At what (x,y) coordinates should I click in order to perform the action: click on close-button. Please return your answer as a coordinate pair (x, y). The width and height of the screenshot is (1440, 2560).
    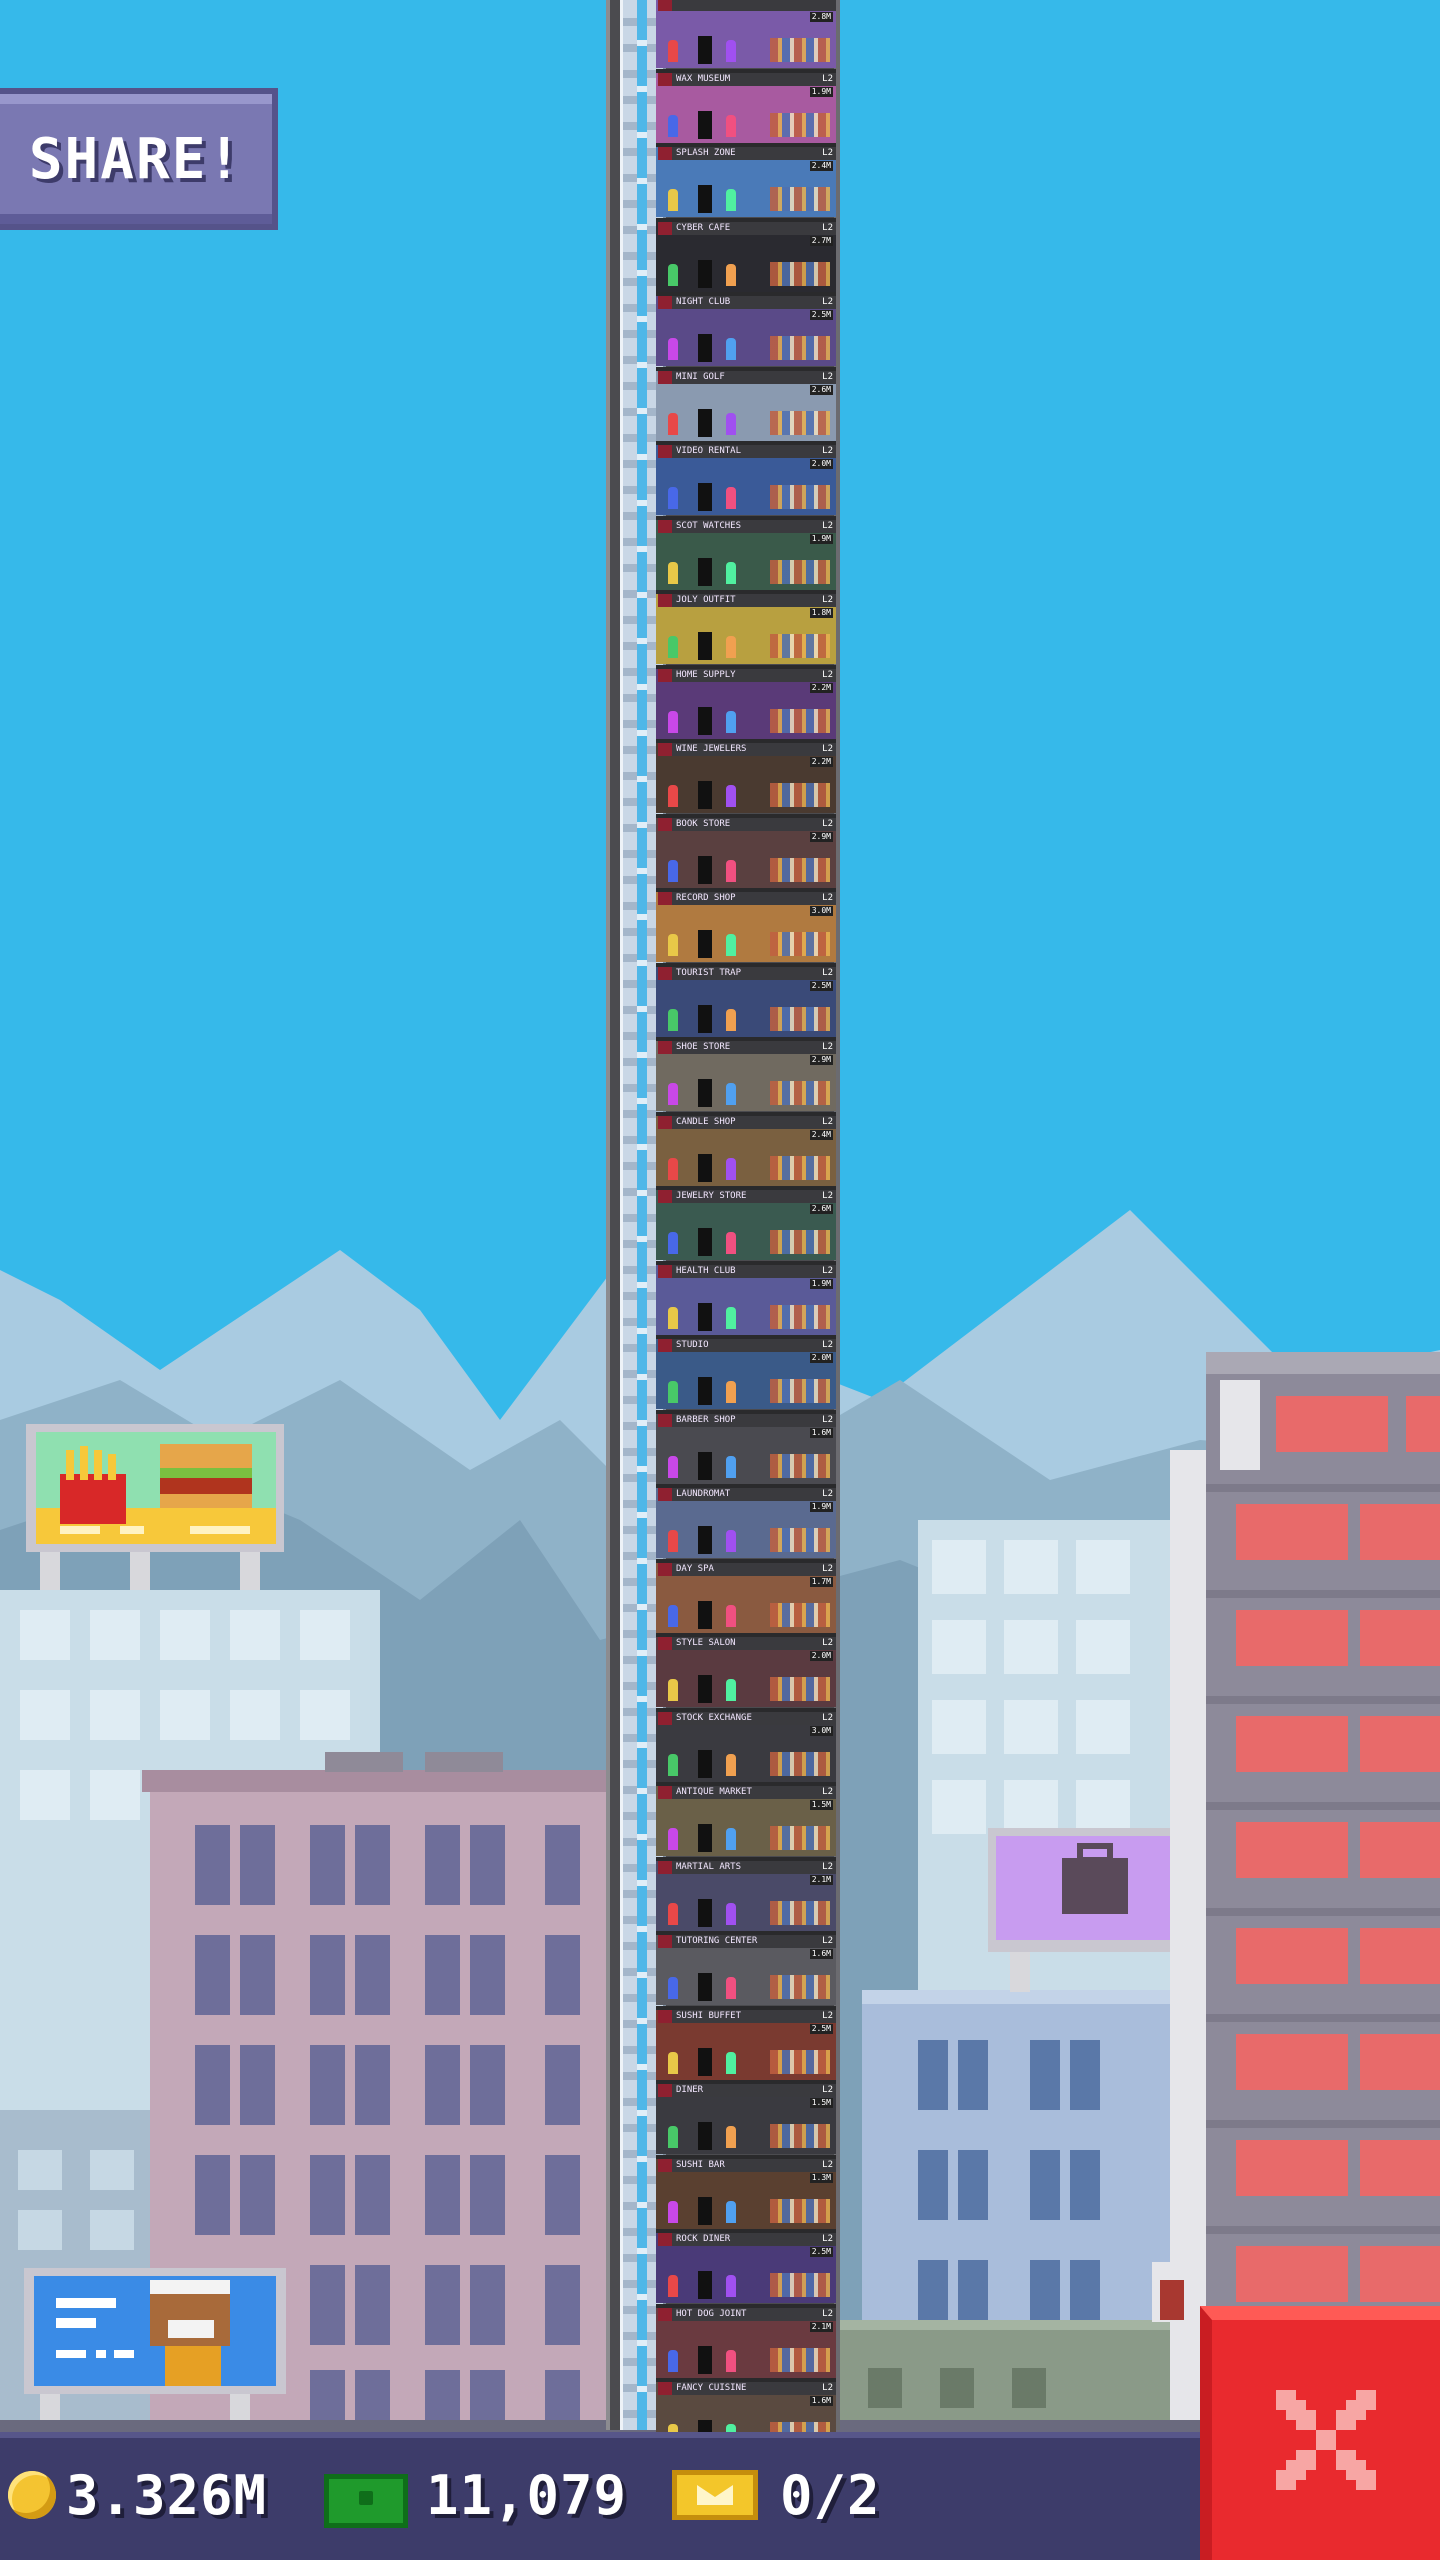
    Looking at the image, I should click on (1320, 2433).